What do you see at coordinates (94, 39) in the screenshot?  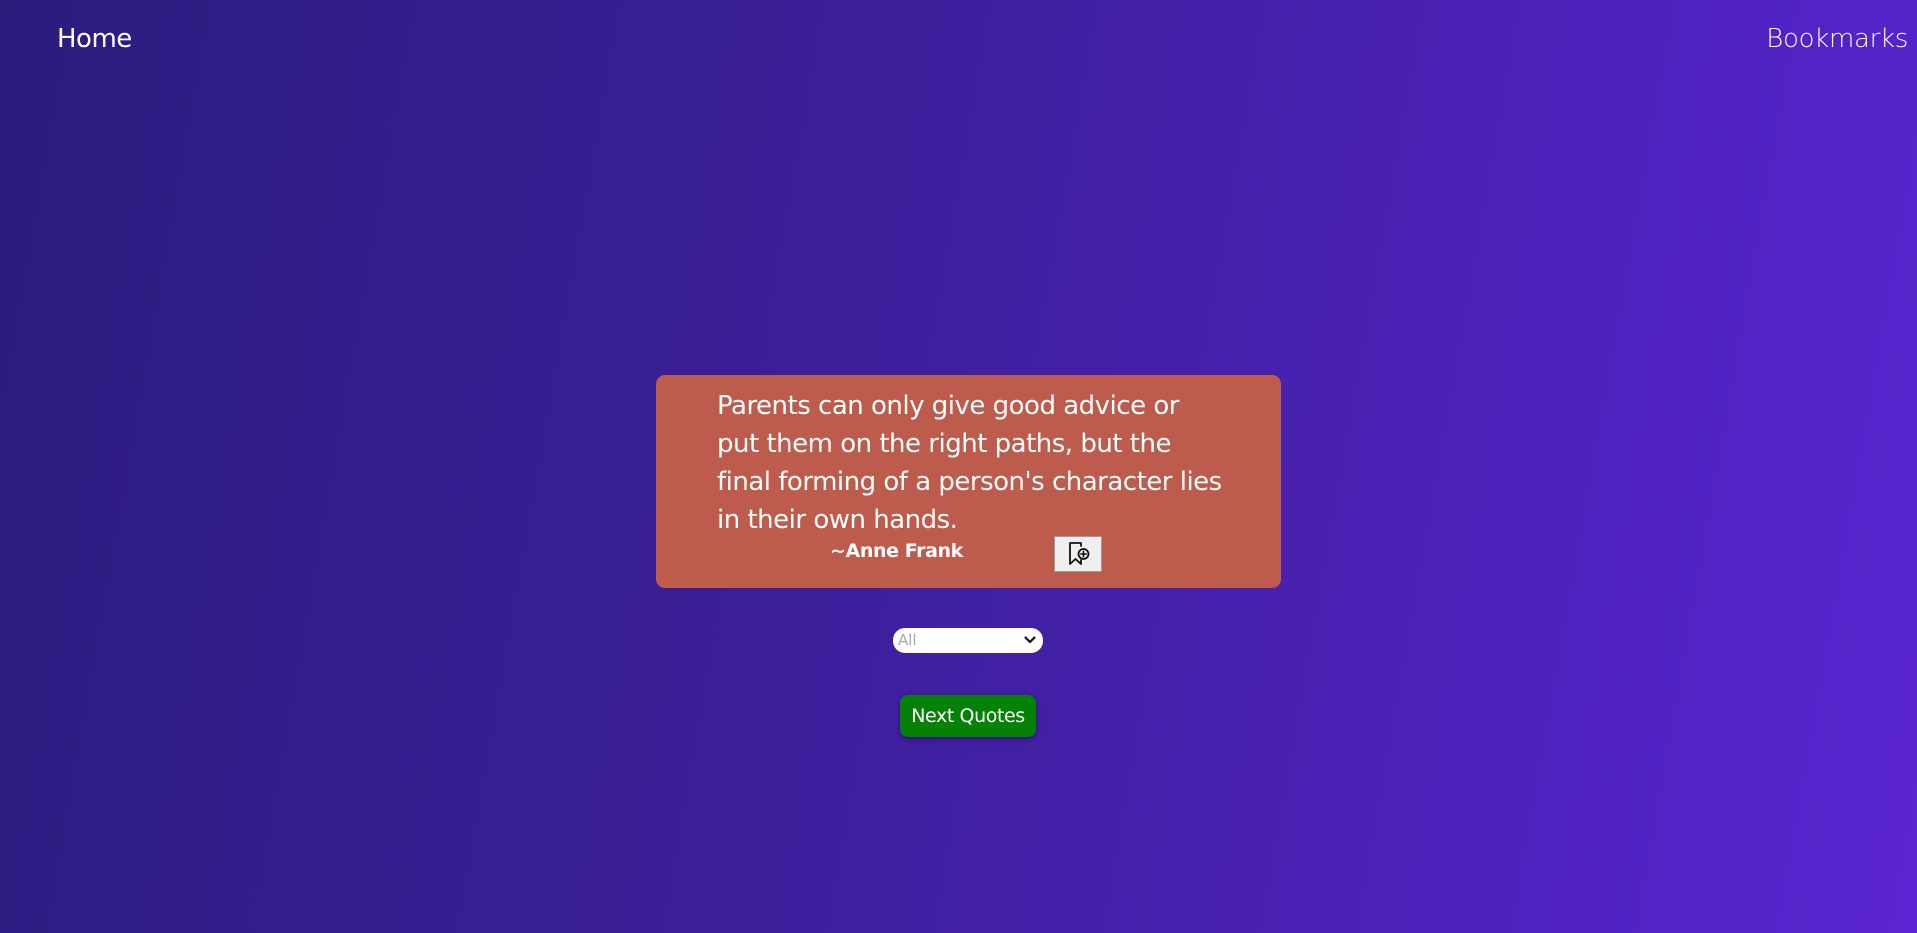 I see `nav-home-link: Home` at bounding box center [94, 39].